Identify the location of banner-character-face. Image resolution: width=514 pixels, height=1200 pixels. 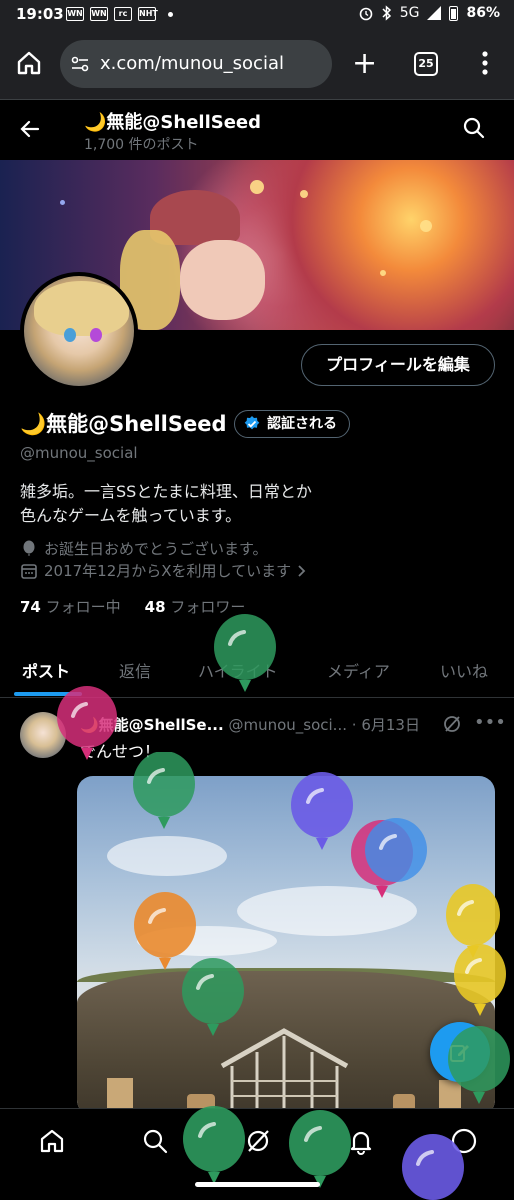
(222, 280).